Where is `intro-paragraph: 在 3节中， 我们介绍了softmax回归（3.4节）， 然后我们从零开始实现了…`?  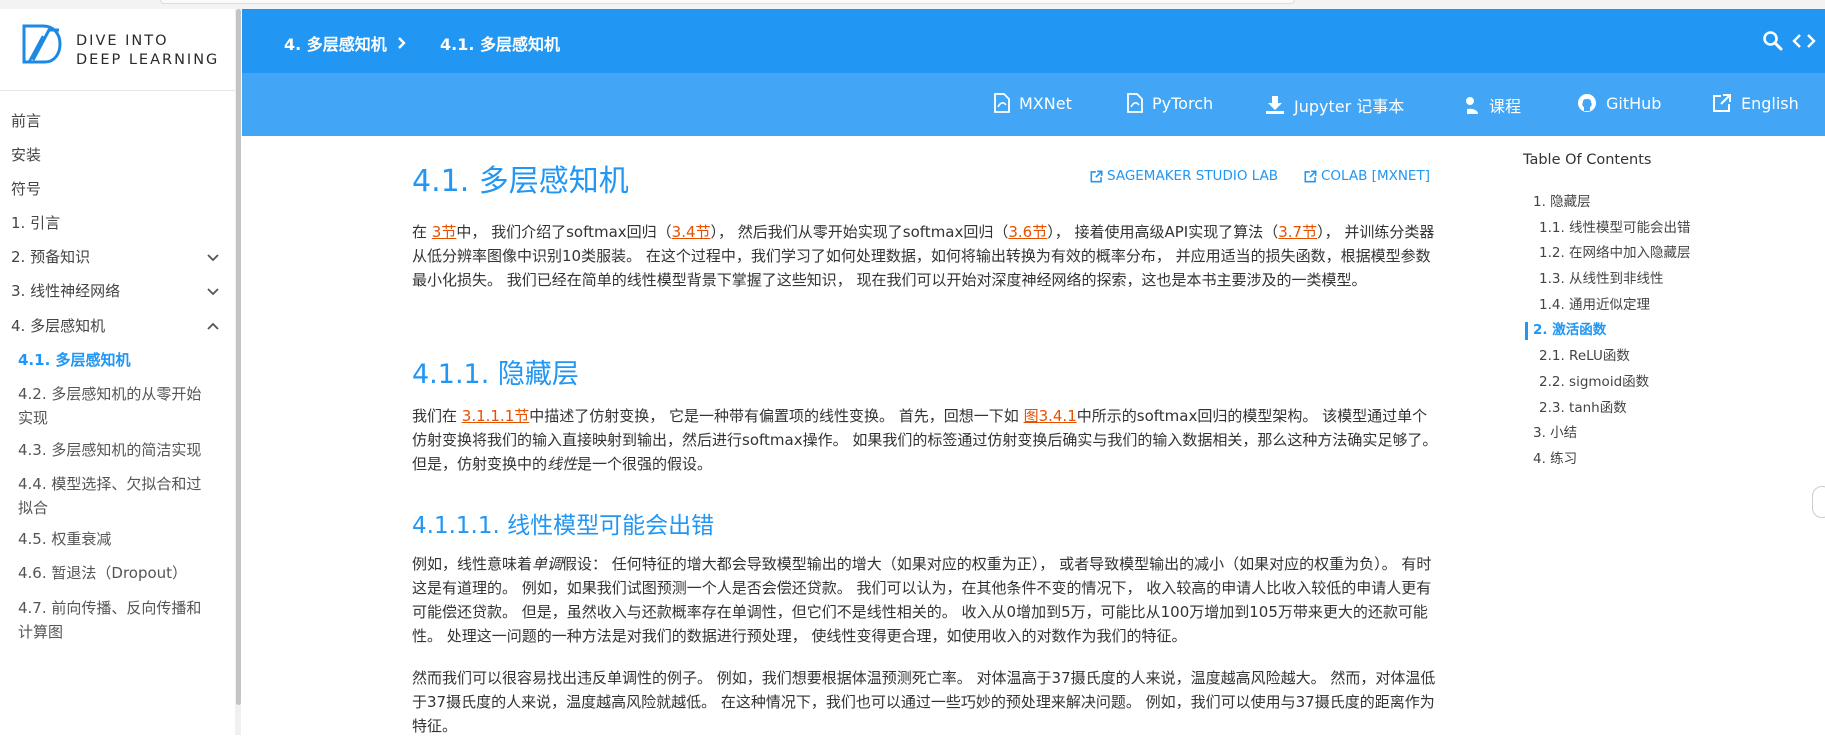 intro-paragraph: 在 3节中， 我们介绍了softmax回归（3.4节）， 然后我们从零开始实现了… is located at coordinates (927, 256).